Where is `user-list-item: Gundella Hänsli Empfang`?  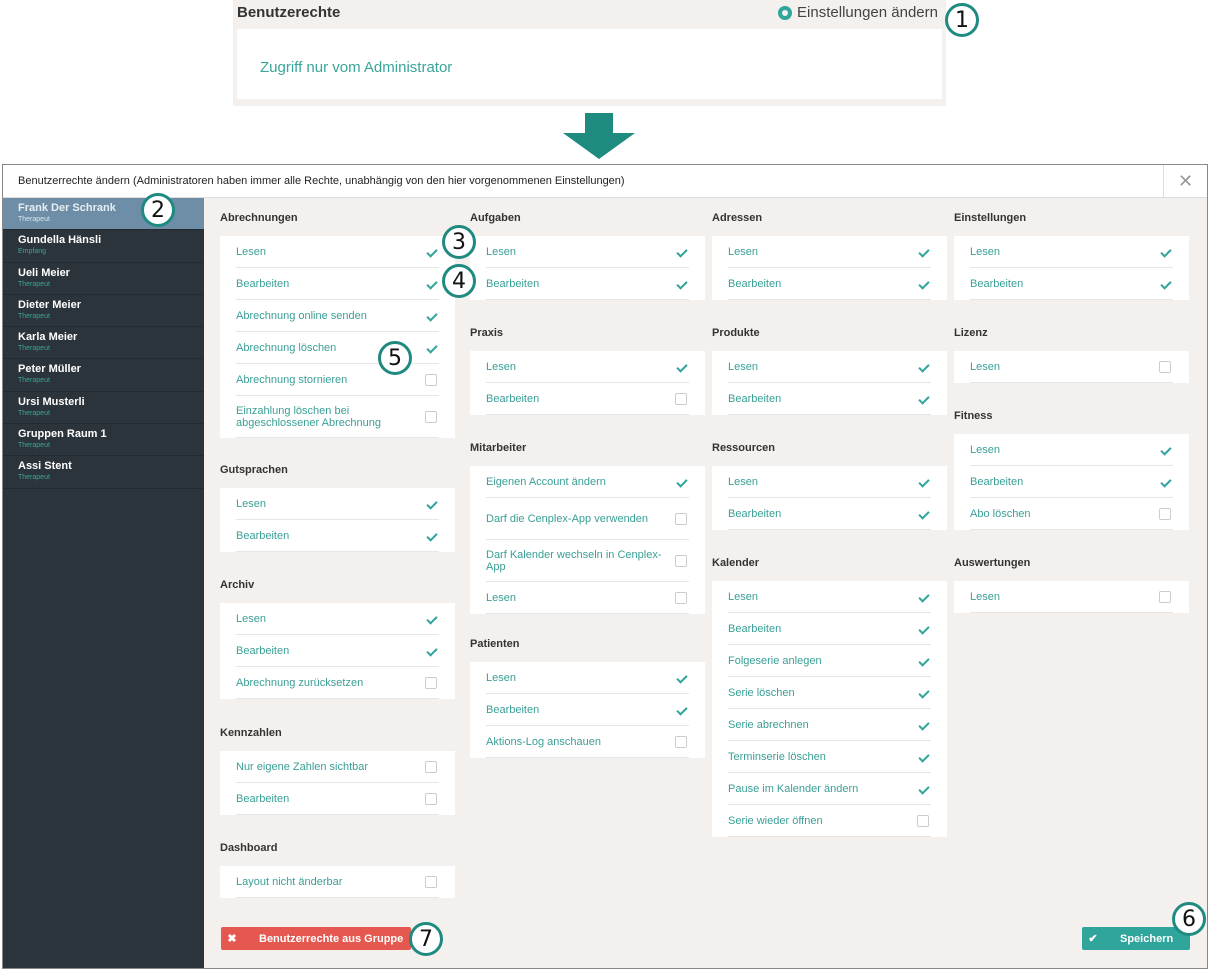
user-list-item: Gundella Hänsli Empfang is located at coordinates (103, 246).